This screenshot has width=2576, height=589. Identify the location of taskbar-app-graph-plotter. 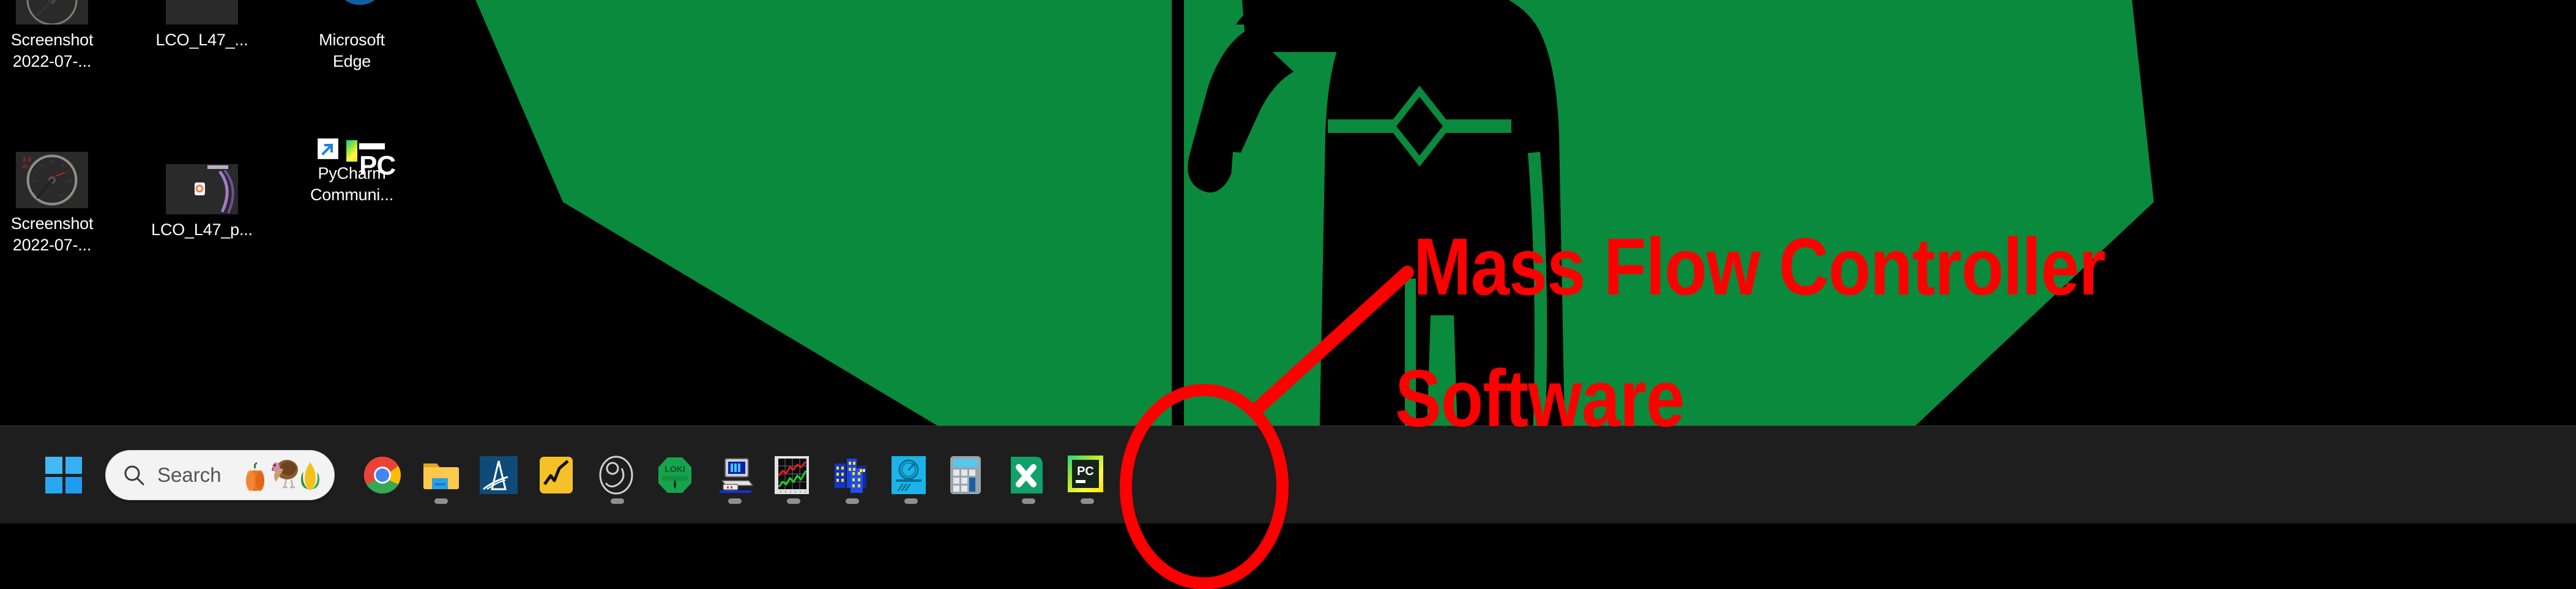
(559, 475).